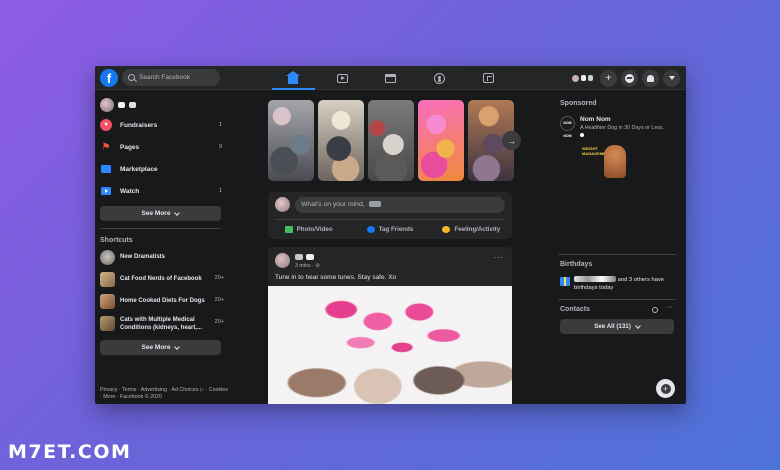 Image resolution: width=780 pixels, height=470 pixels. I want to click on photo-video-button: Photo/Video, so click(308, 229).